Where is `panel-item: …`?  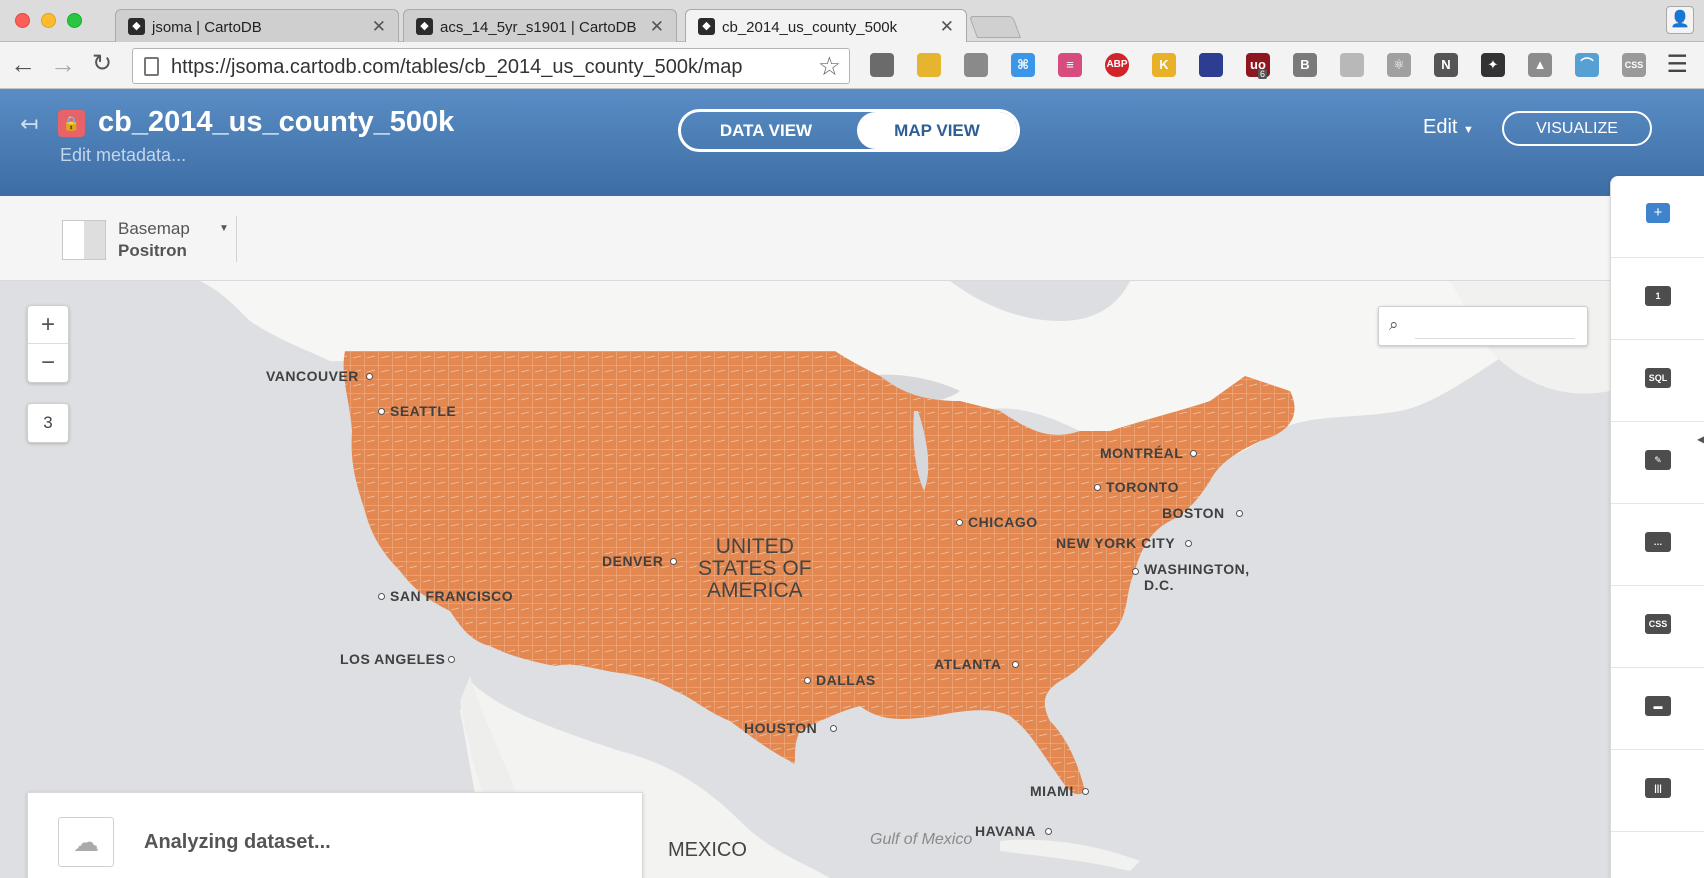 panel-item: … is located at coordinates (1657, 545).